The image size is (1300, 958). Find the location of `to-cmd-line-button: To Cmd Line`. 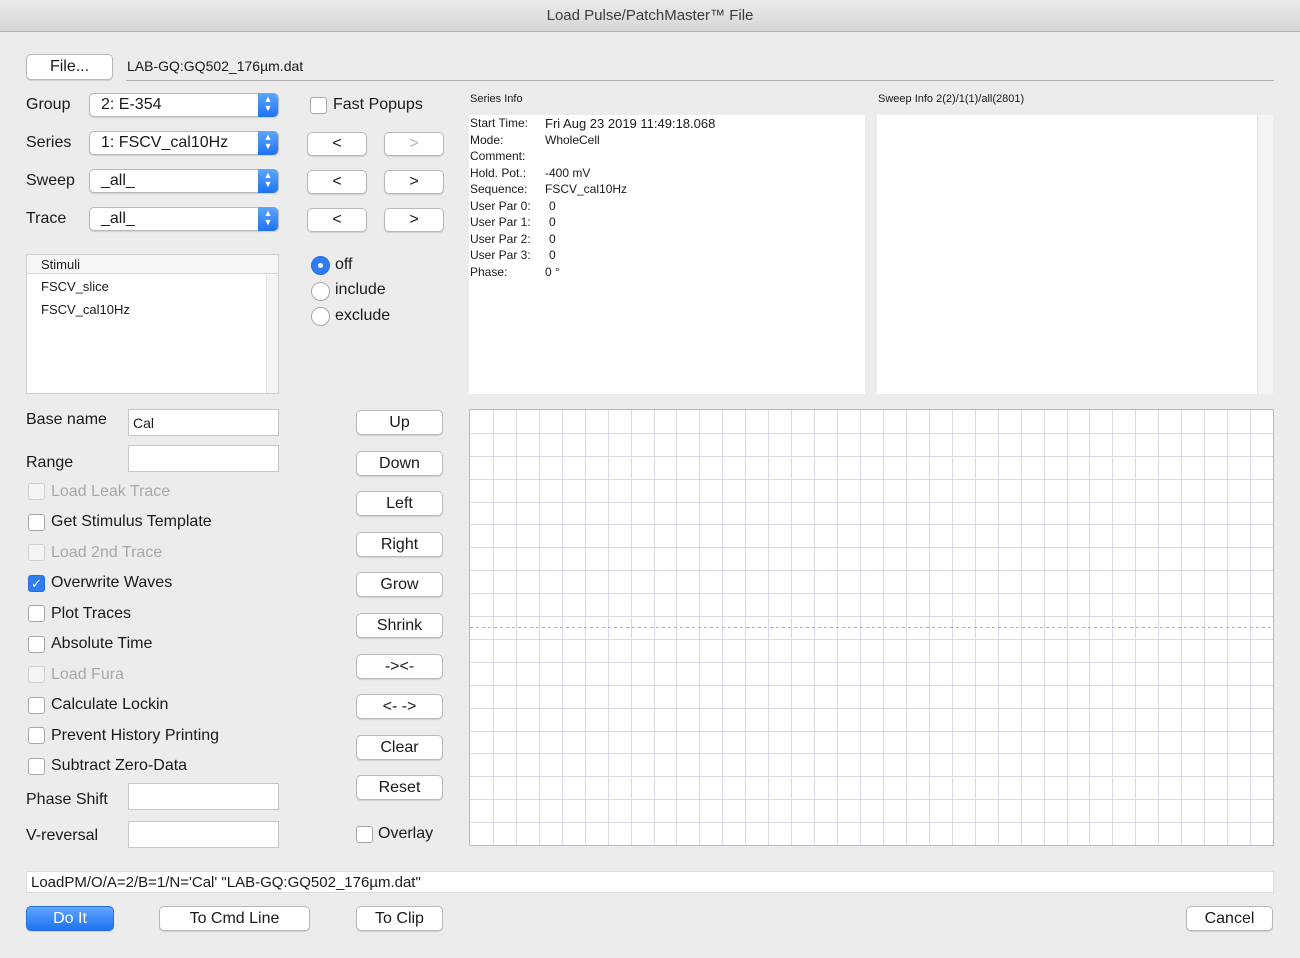

to-cmd-line-button: To Cmd Line is located at coordinates (234, 918).